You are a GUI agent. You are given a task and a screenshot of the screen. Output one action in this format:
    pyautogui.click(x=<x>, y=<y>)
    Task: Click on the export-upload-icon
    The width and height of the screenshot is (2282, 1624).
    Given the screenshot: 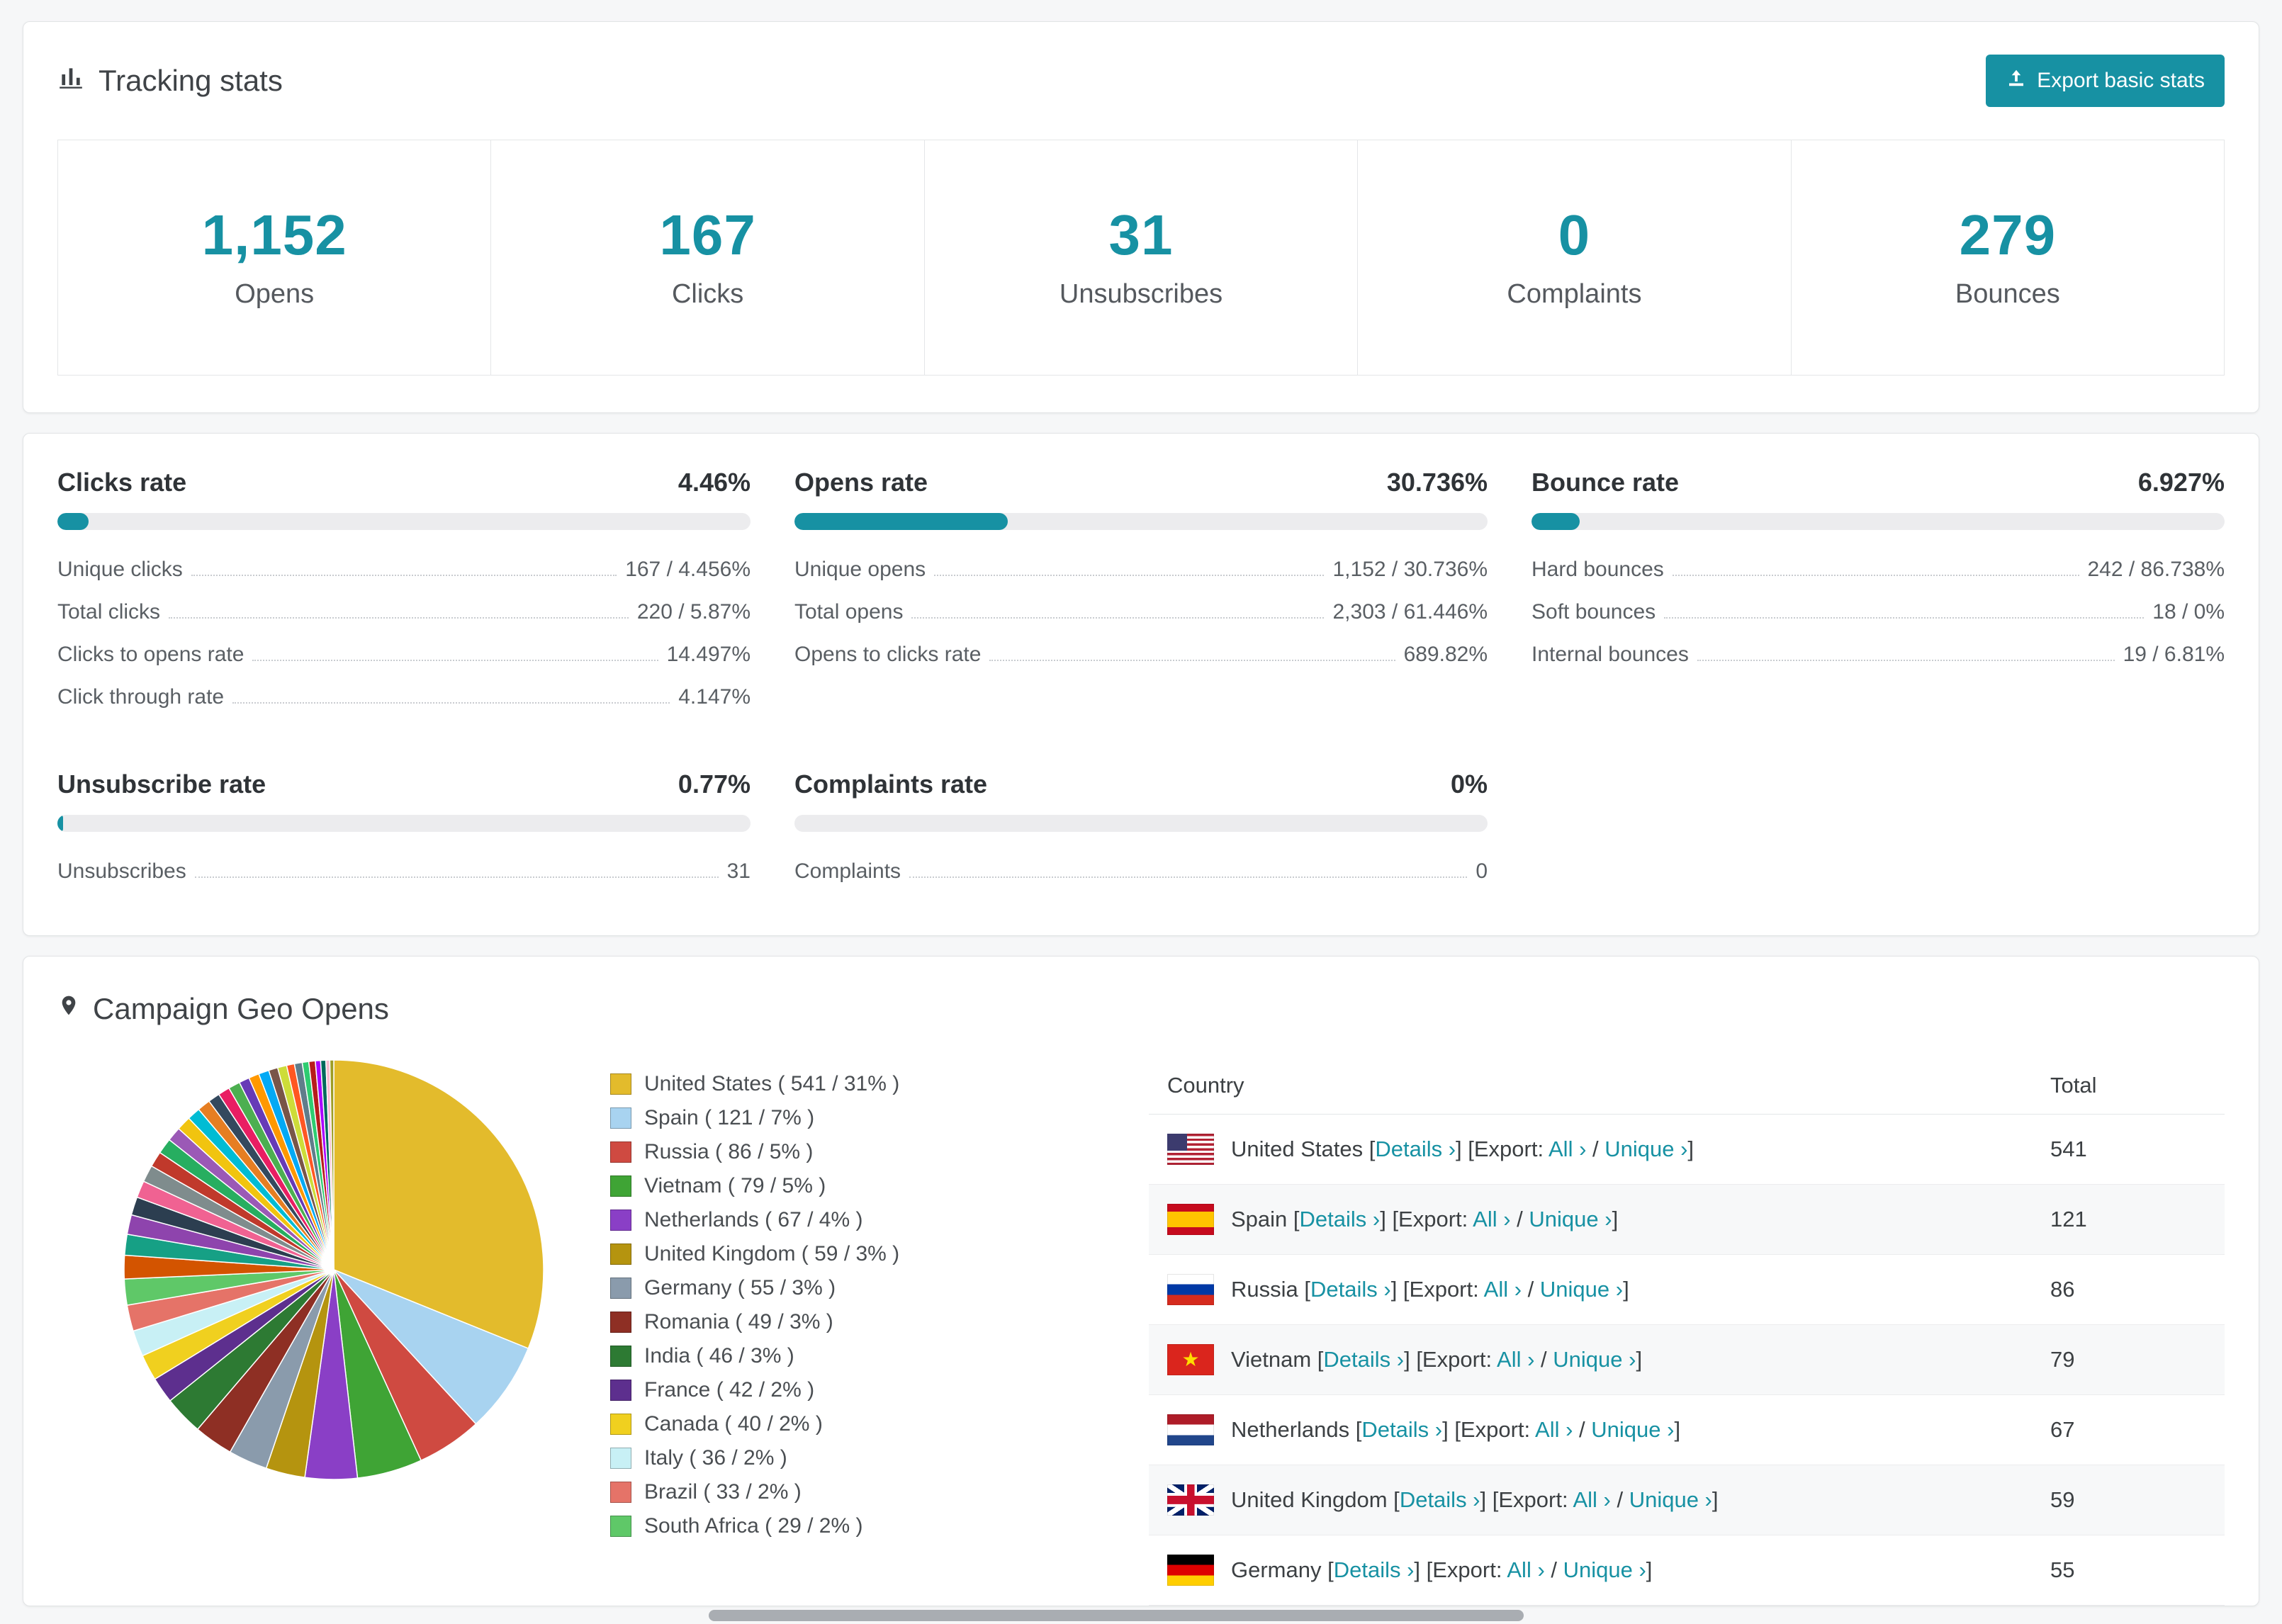 What is the action you would take?
    pyautogui.click(x=2017, y=81)
    